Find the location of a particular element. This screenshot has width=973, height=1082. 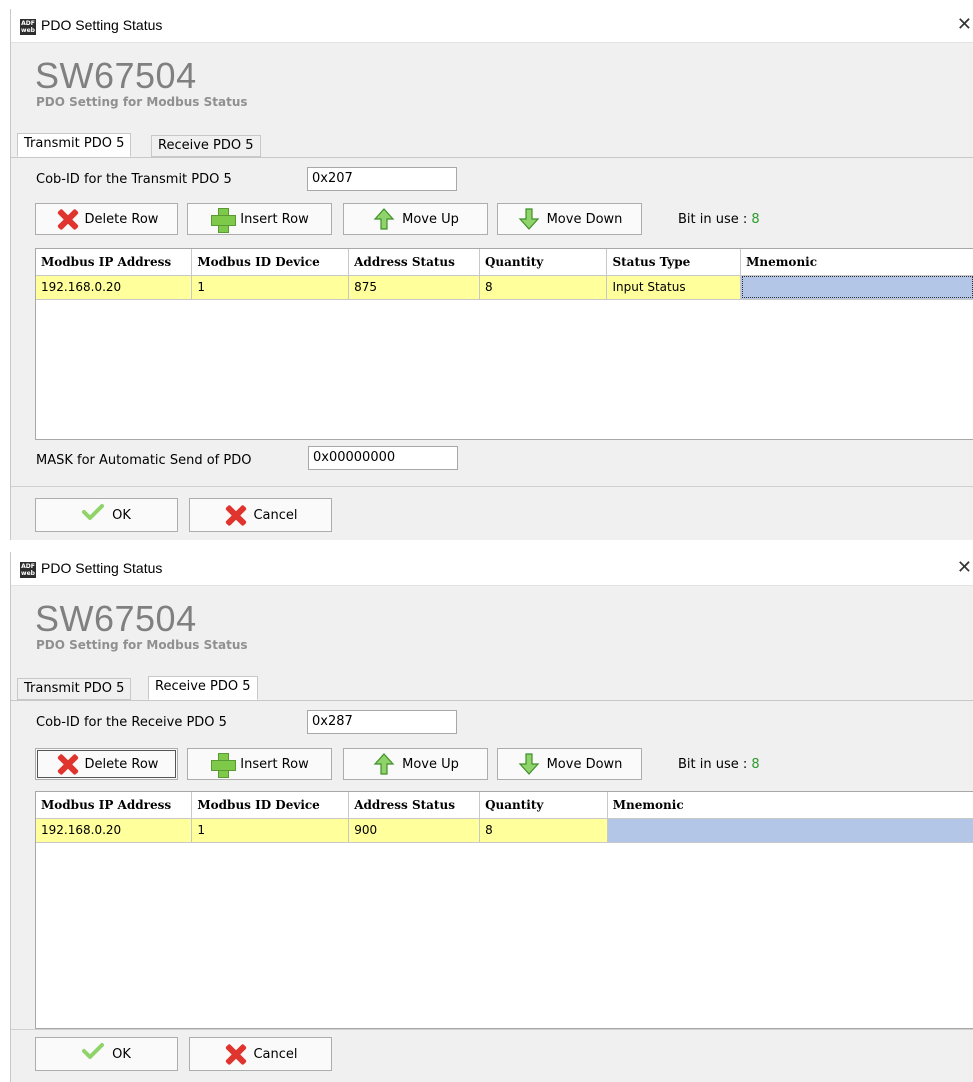

column-header: Status Type is located at coordinates (674, 262).